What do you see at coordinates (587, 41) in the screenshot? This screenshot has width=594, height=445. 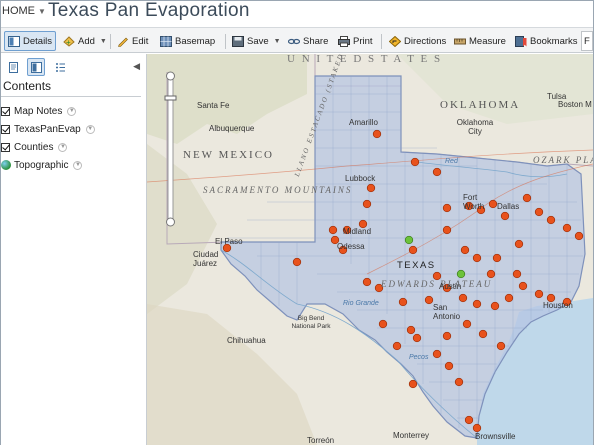 I see `find-button: F` at bounding box center [587, 41].